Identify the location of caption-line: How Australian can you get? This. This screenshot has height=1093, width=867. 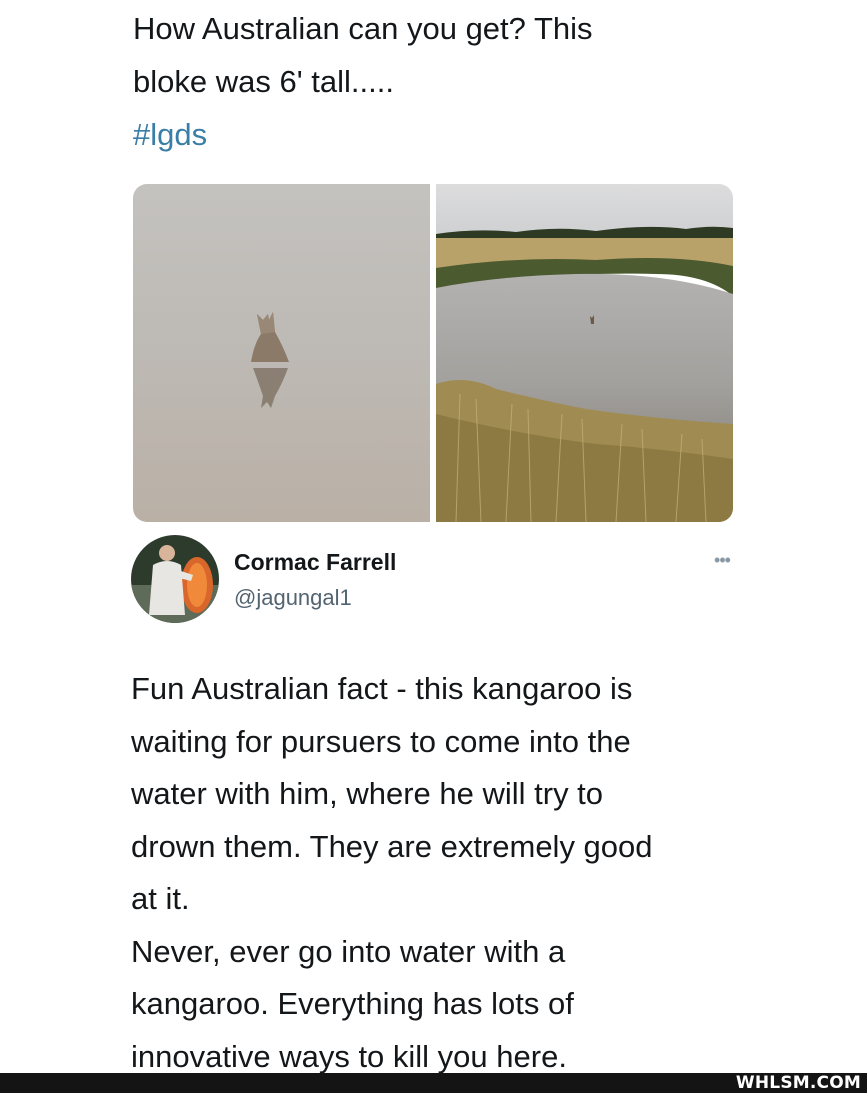
(363, 28).